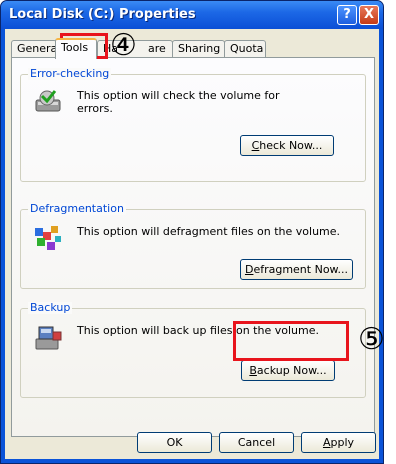  What do you see at coordinates (70, 73) in the screenshot?
I see `error-checking-title: Error-checking` at bounding box center [70, 73].